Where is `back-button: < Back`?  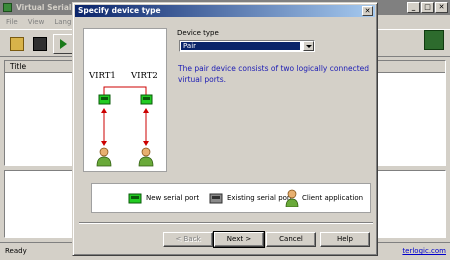 back-button: < Back is located at coordinates (188, 239).